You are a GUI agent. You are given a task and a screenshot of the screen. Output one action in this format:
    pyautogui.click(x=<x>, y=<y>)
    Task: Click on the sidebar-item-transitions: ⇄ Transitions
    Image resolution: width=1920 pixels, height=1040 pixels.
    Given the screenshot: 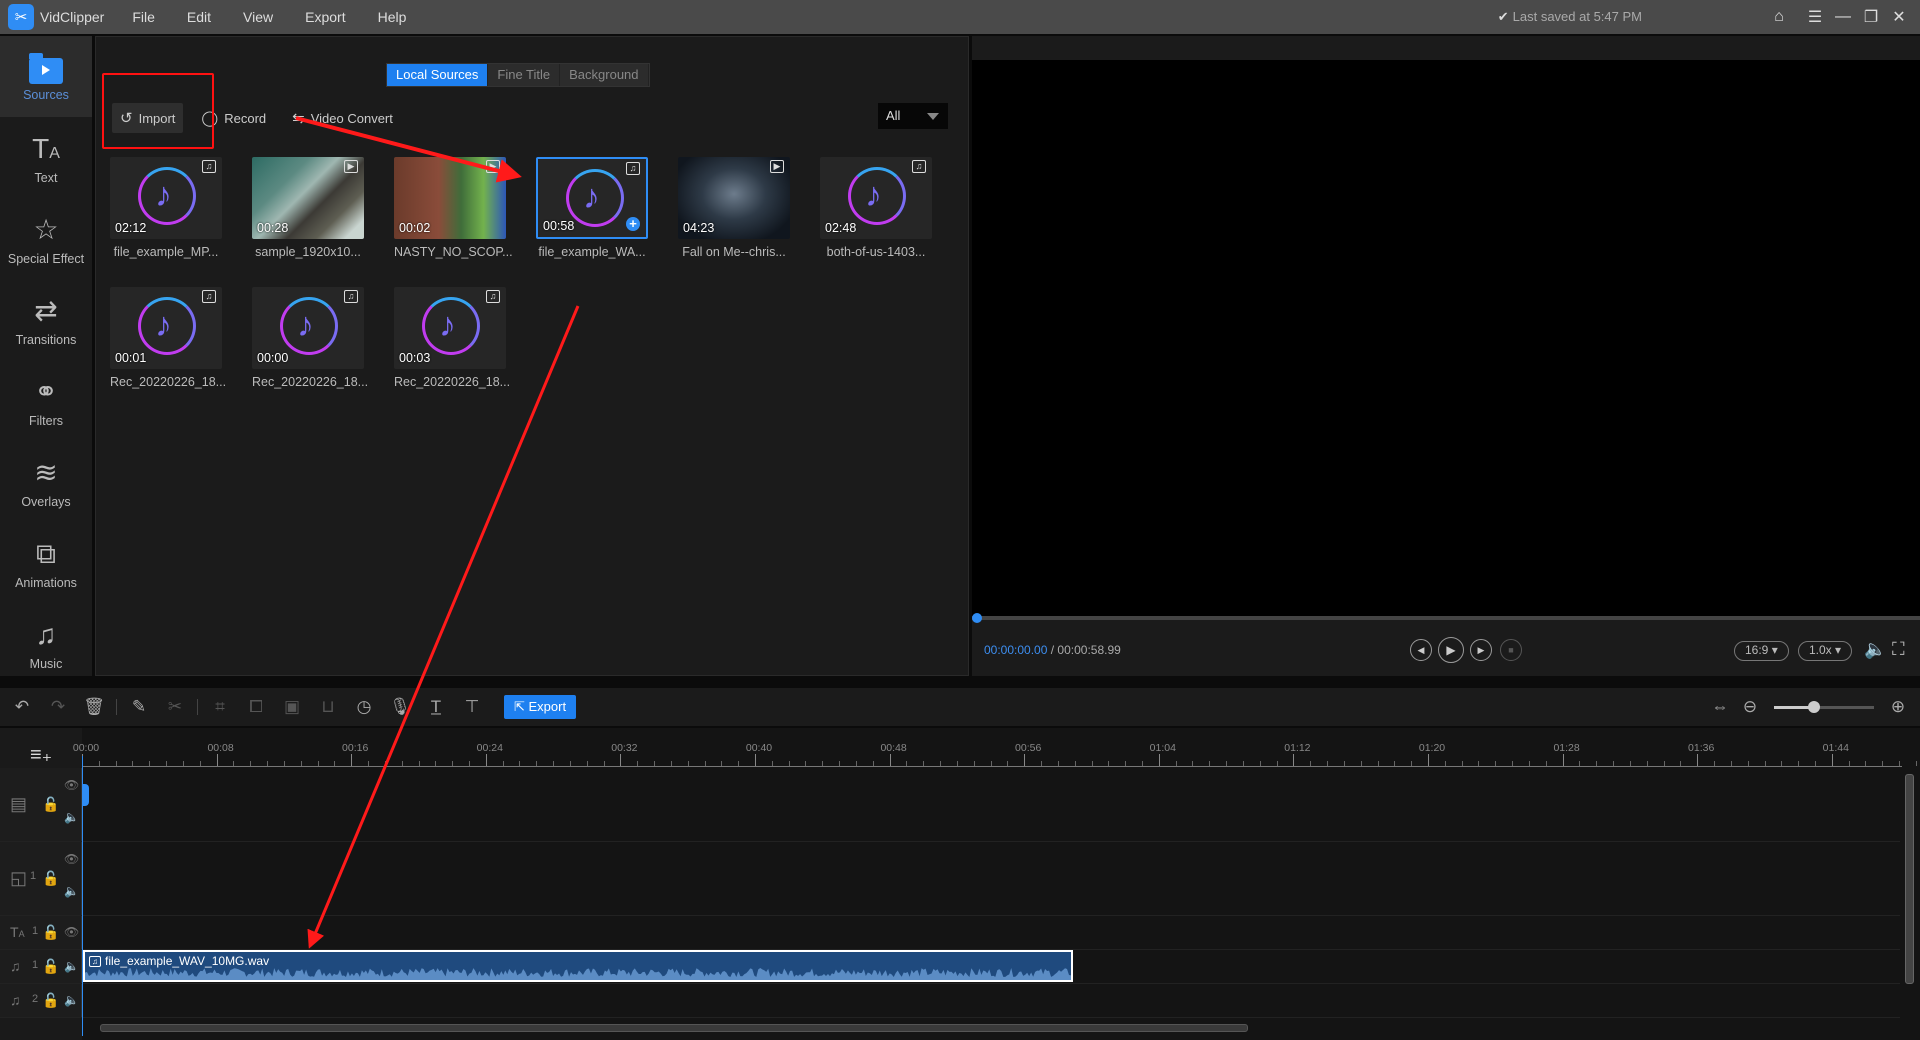 What is the action you would take?
    pyautogui.click(x=46, y=319)
    